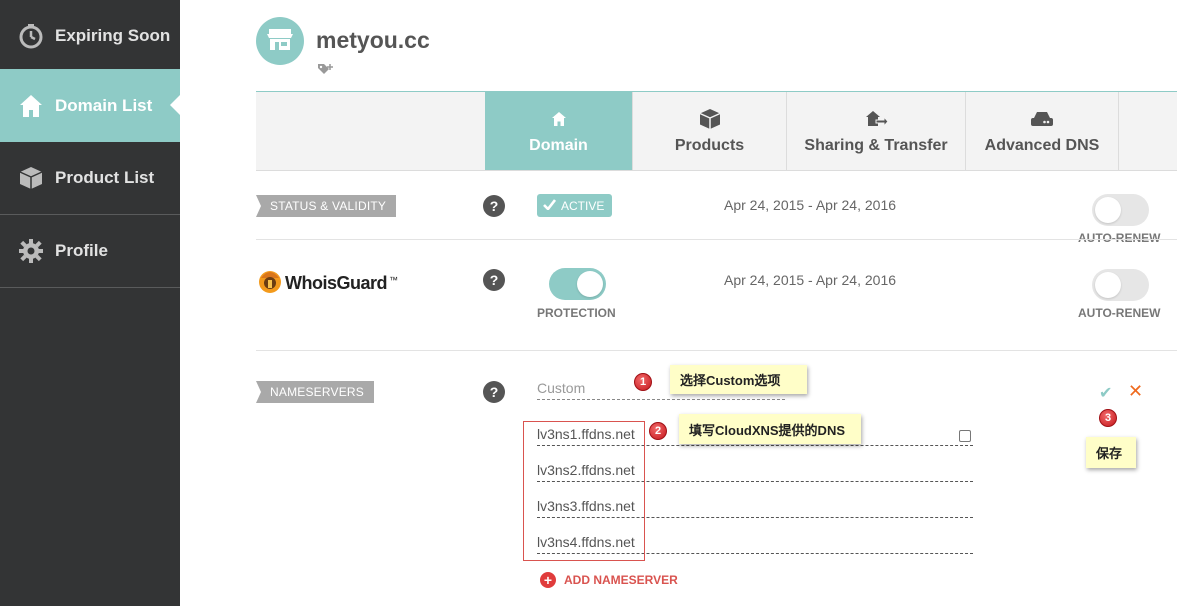 The width and height of the screenshot is (1177, 606). I want to click on sidebar-item-product-list: Product List, so click(90, 178).